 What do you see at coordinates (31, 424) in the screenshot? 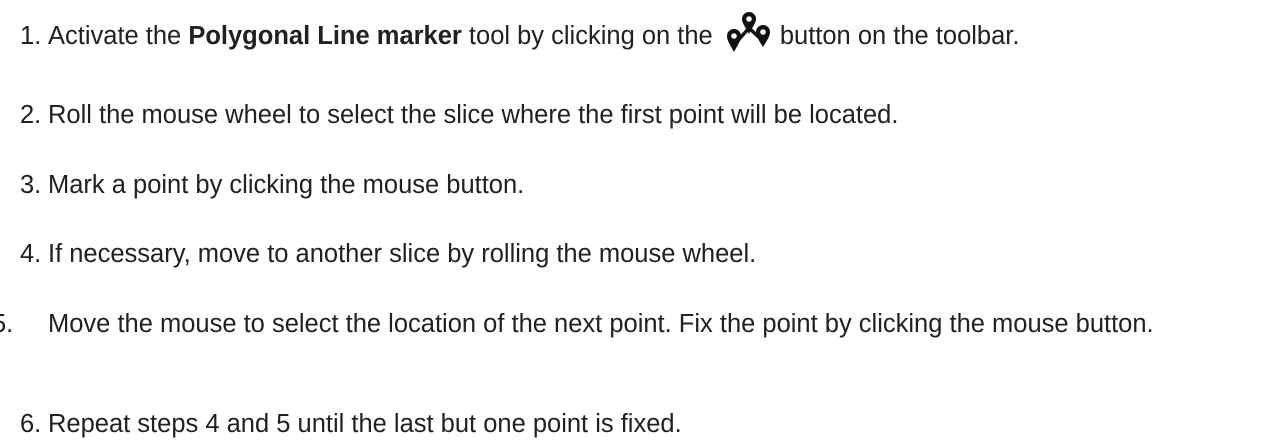
I see `step-number: 6.` at bounding box center [31, 424].